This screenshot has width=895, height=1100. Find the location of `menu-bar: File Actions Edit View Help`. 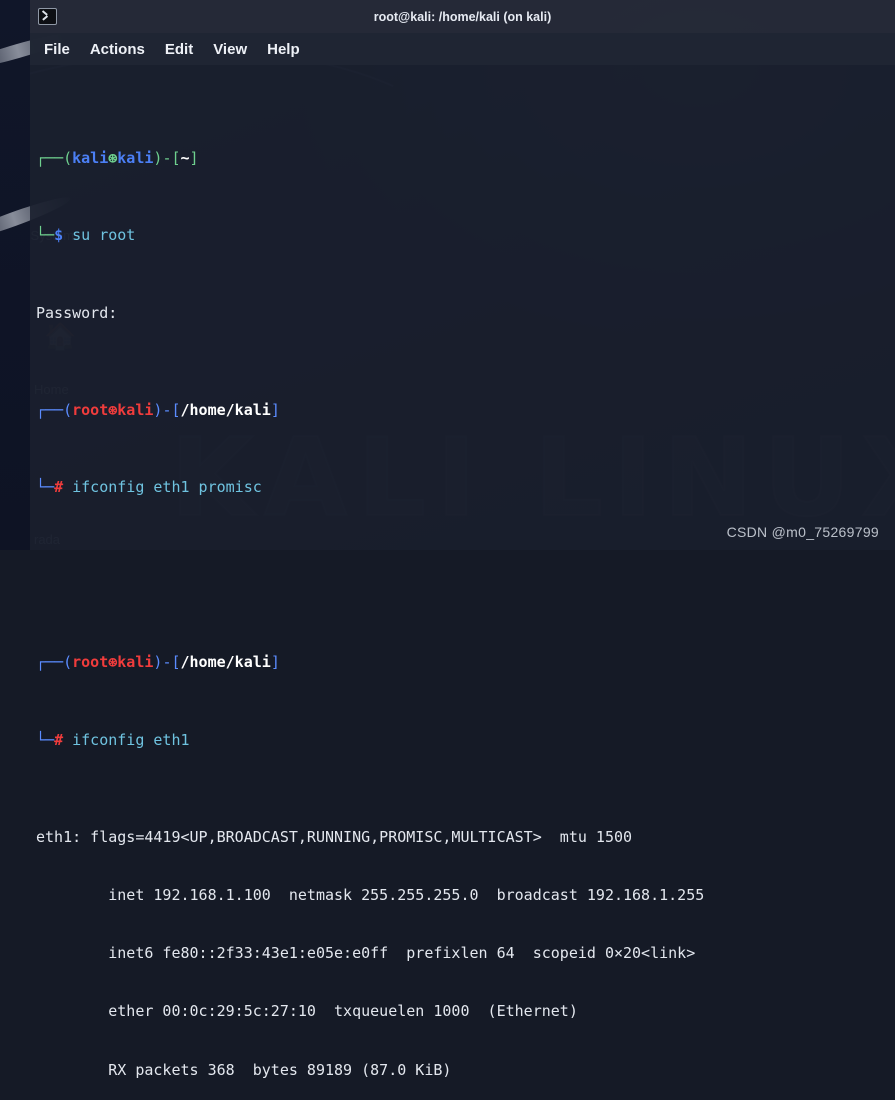

menu-bar: File Actions Edit View Help is located at coordinates (462, 49).